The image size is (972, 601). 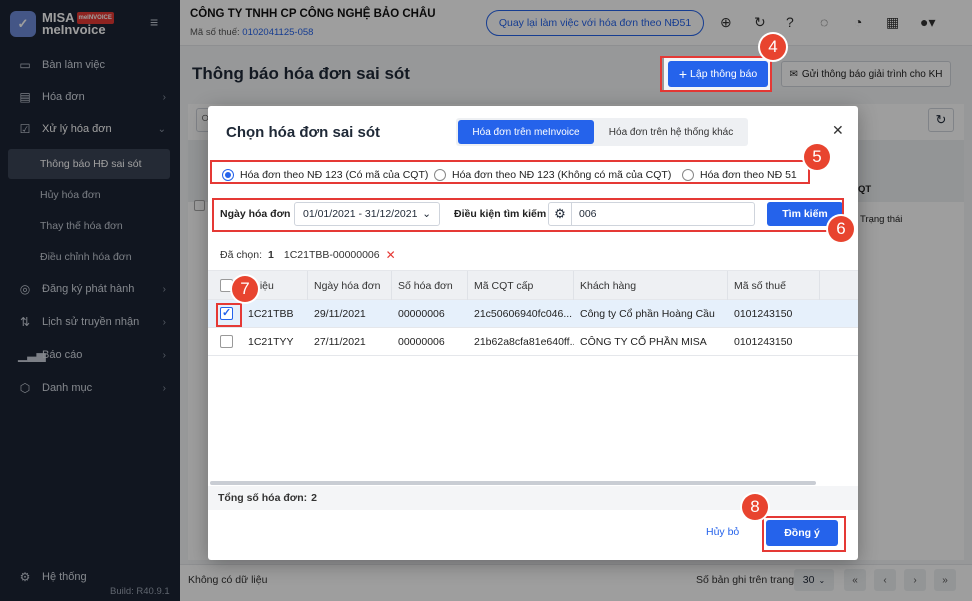 What do you see at coordinates (526, 132) in the screenshot?
I see `tab-meinvoice: Hóa đơn trên meInvoice` at bounding box center [526, 132].